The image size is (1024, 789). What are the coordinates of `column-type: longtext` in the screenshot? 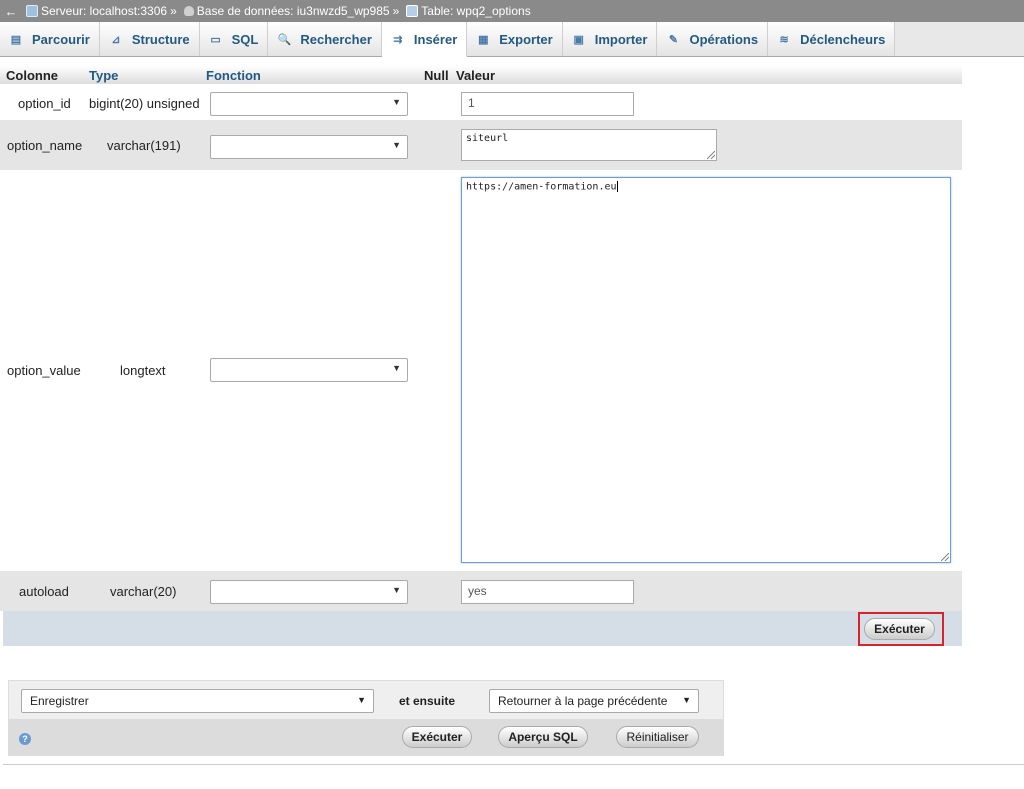 It's located at (143, 370).